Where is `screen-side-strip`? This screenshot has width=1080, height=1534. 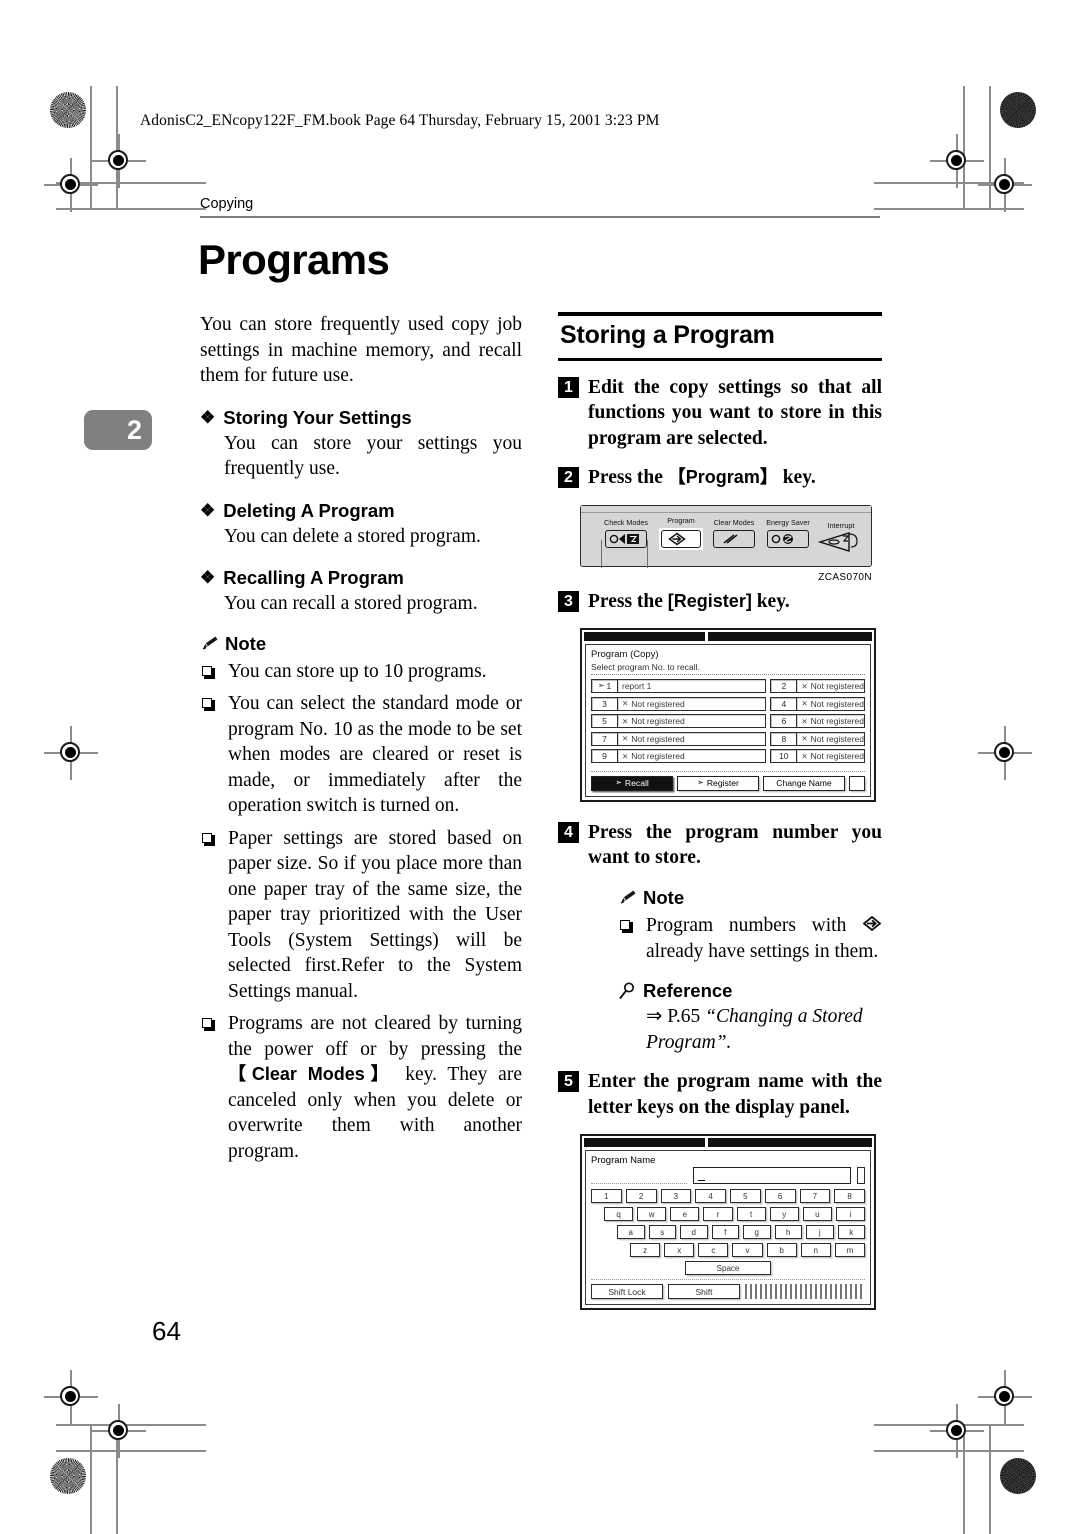 screen-side-strip is located at coordinates (861, 1176).